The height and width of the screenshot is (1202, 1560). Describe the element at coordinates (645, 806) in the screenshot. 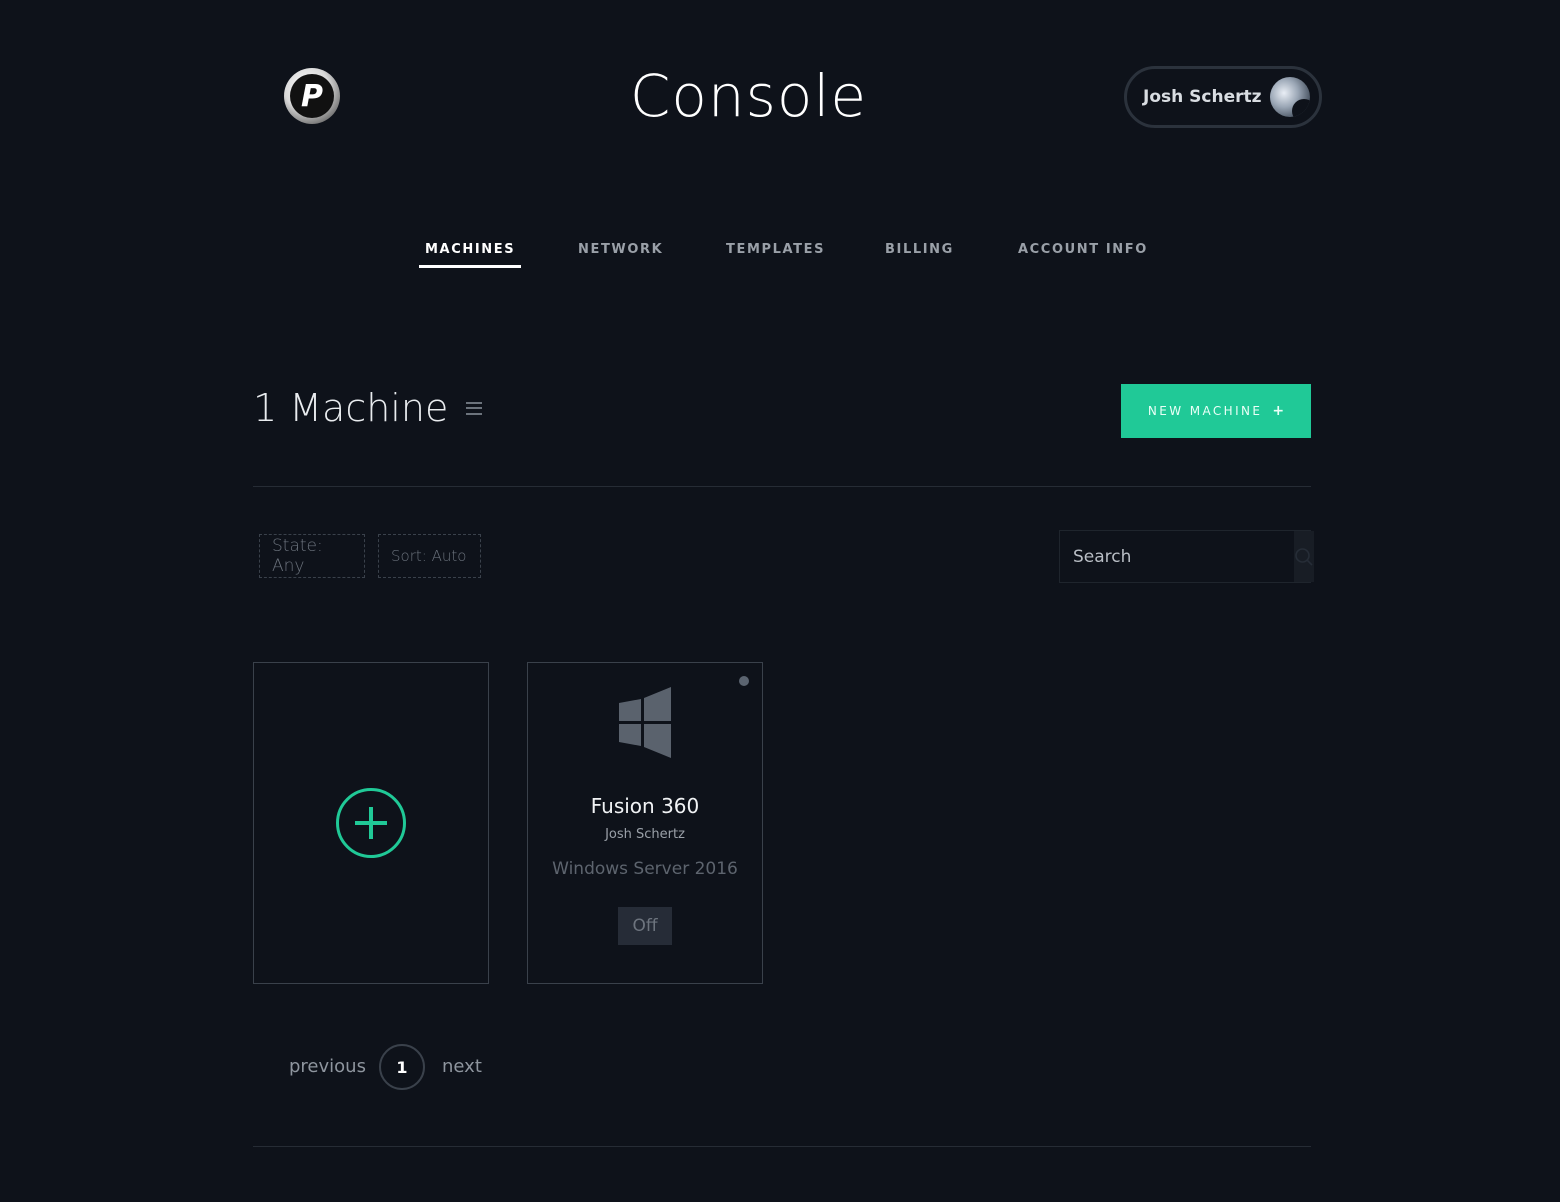

I see `machine-name: Fusion 360` at that location.